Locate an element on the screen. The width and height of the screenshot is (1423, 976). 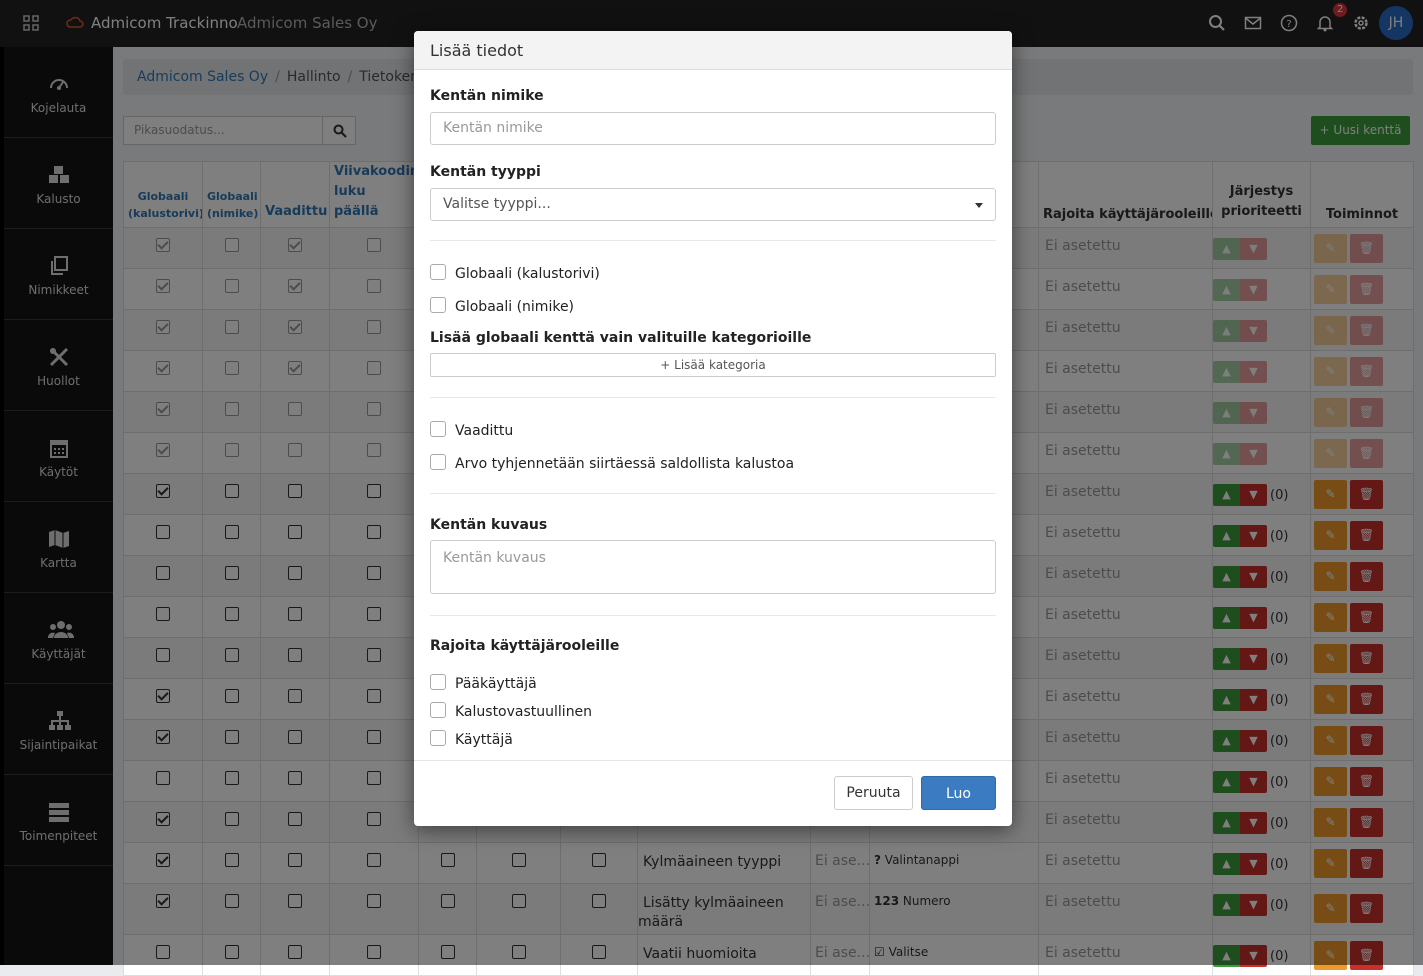
checkbox-label: Käyttäjä is located at coordinates (484, 740).